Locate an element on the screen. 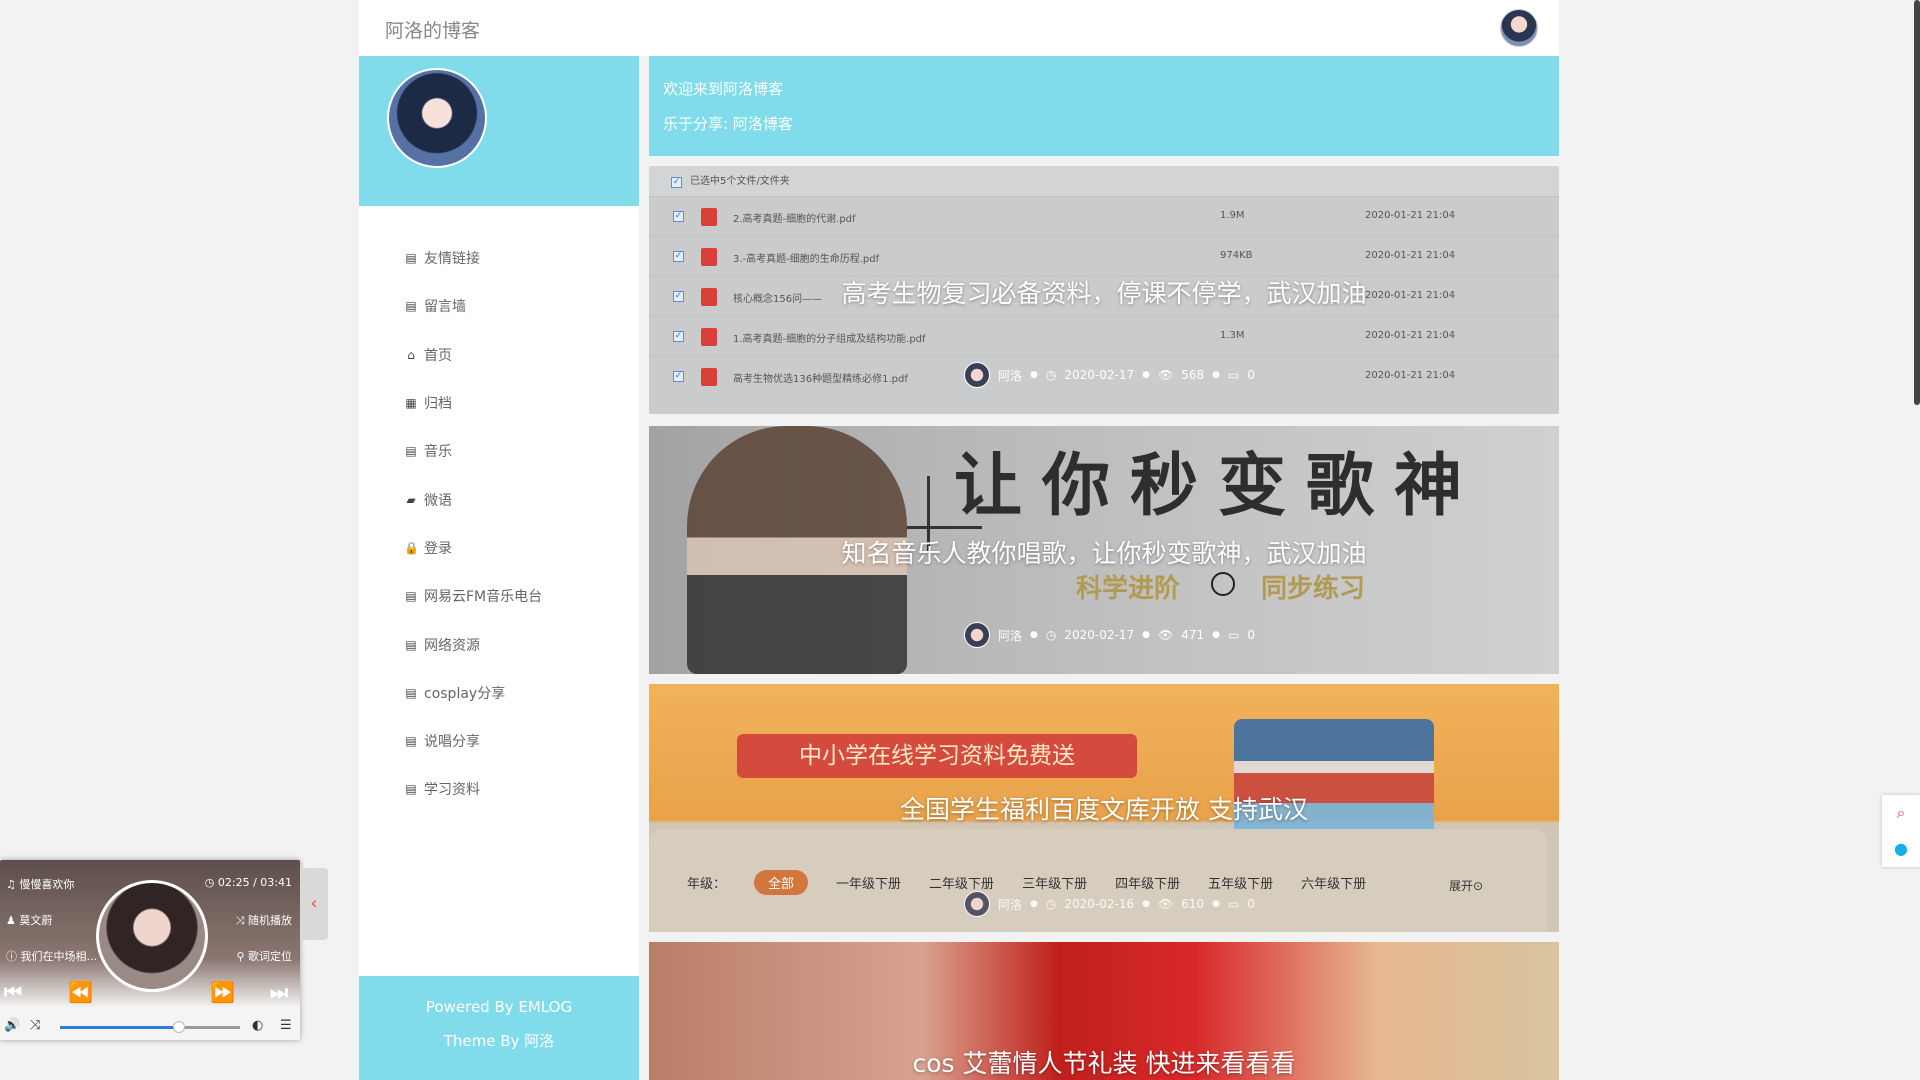 The image size is (1920, 1080). lyric-locate: ⚲ 歌词定位 is located at coordinates (264, 956).